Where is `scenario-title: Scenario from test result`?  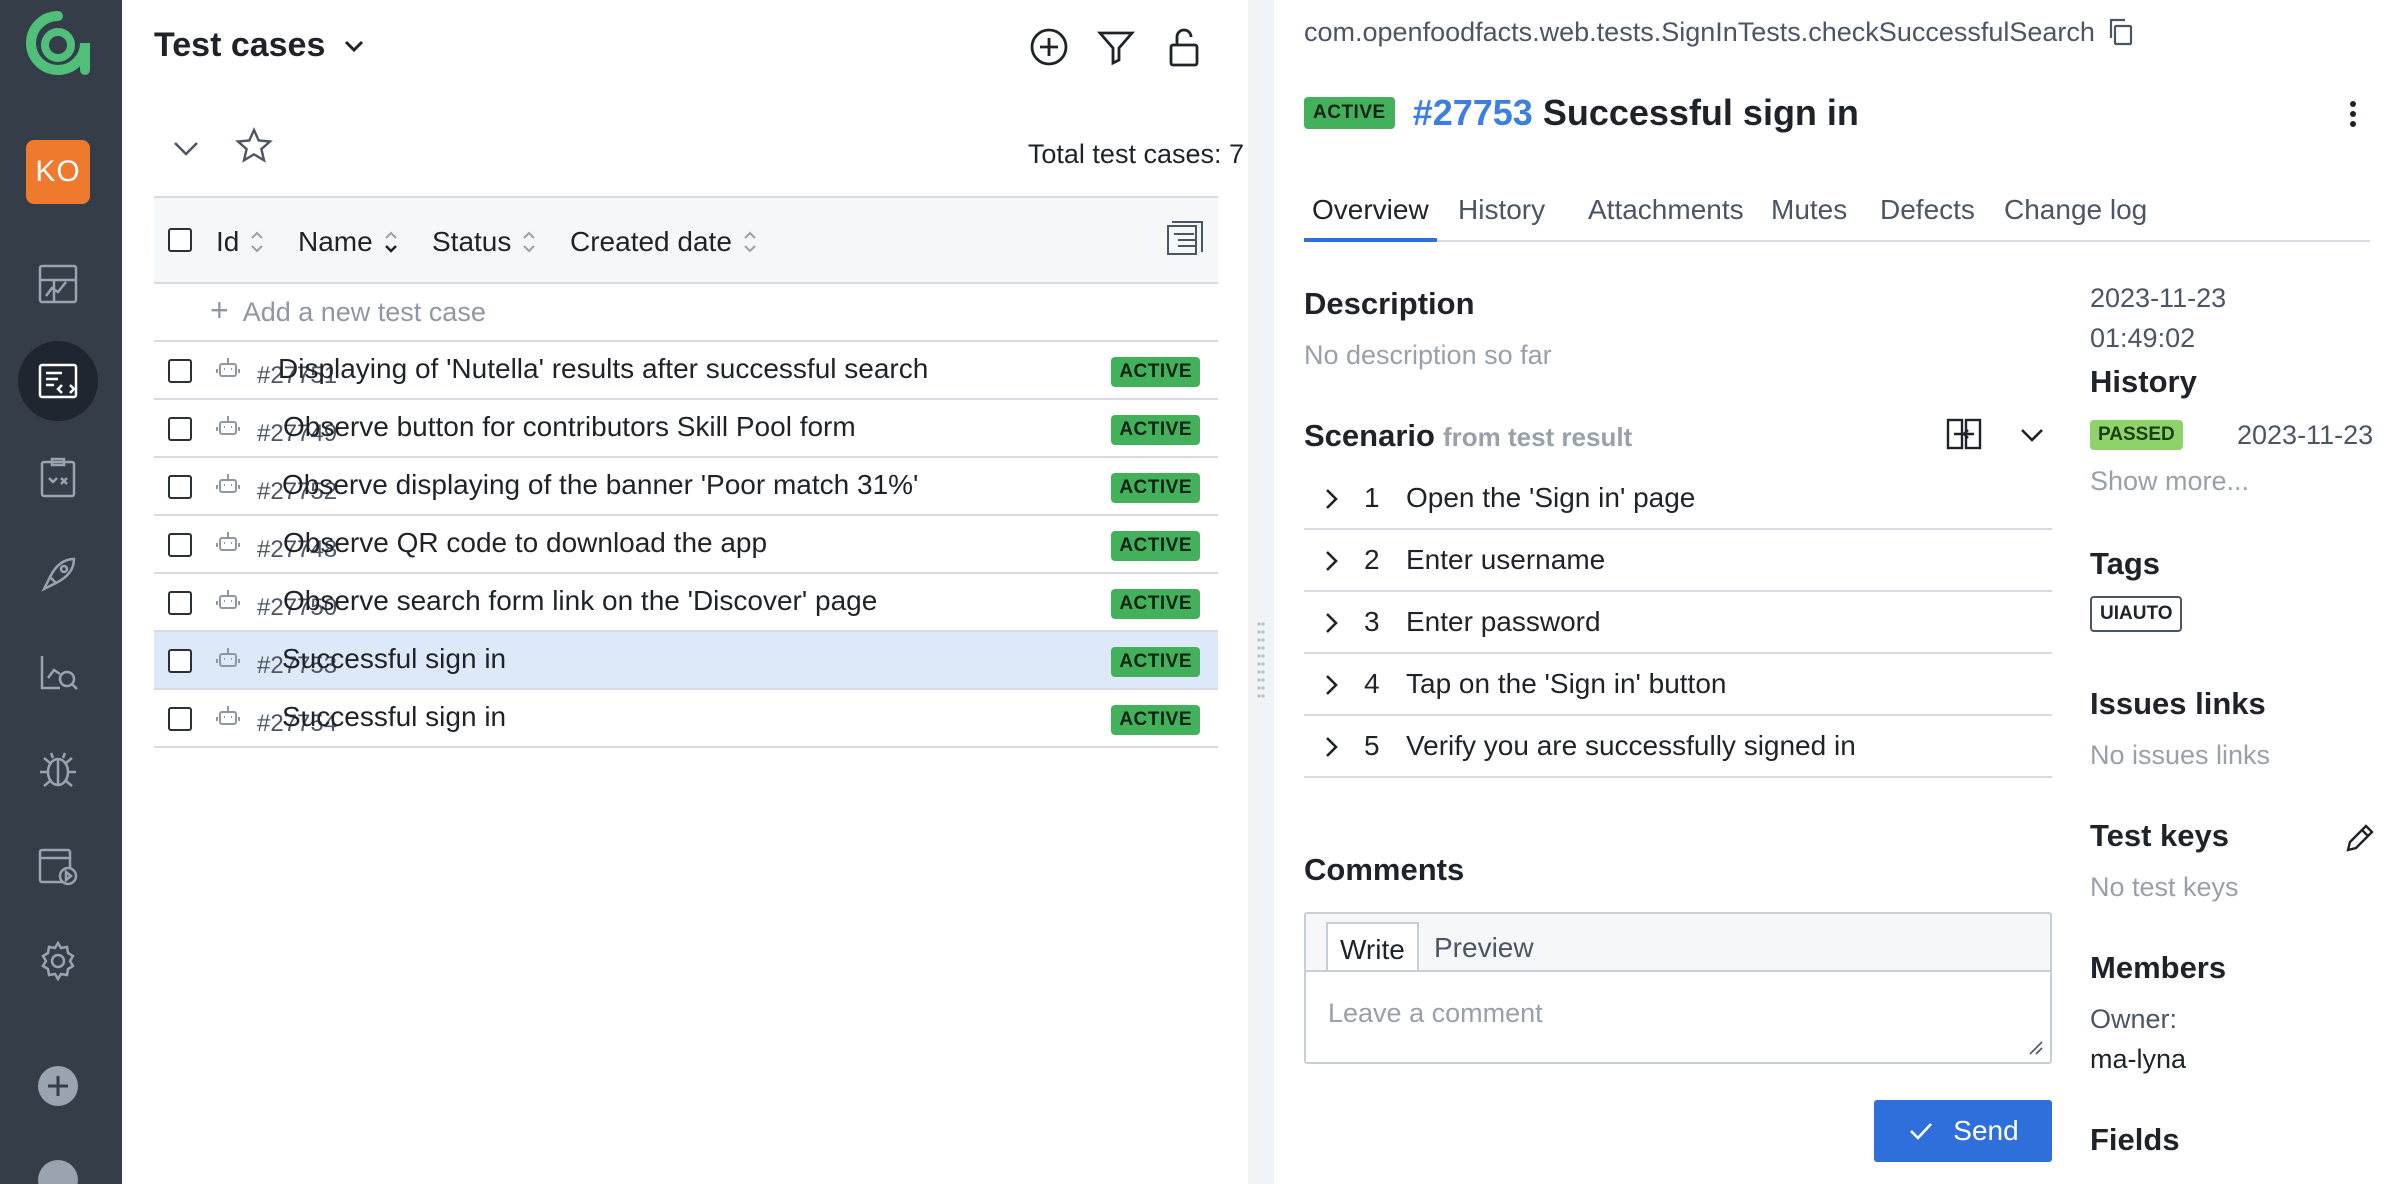 scenario-title: Scenario from test result is located at coordinates (1468, 436).